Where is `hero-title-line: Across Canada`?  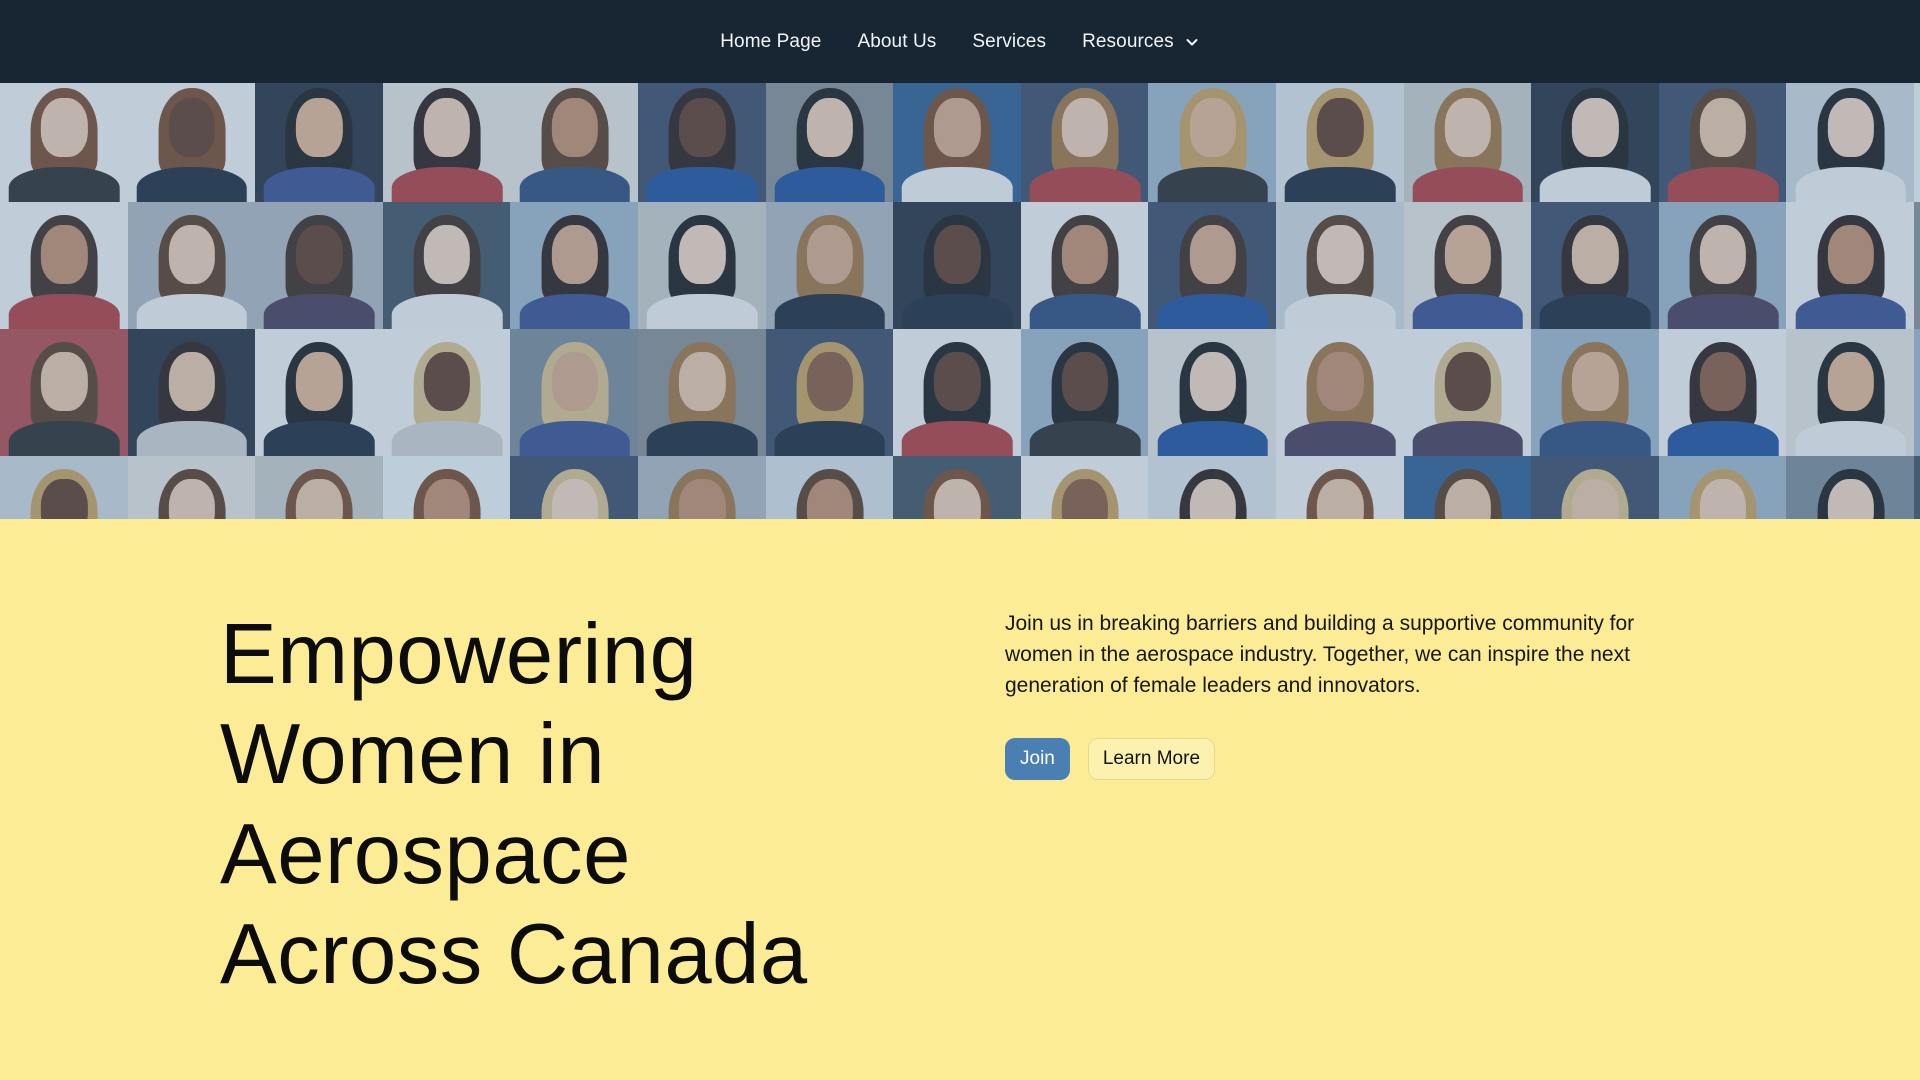
hero-title-line: Across Canada is located at coordinates (514, 954).